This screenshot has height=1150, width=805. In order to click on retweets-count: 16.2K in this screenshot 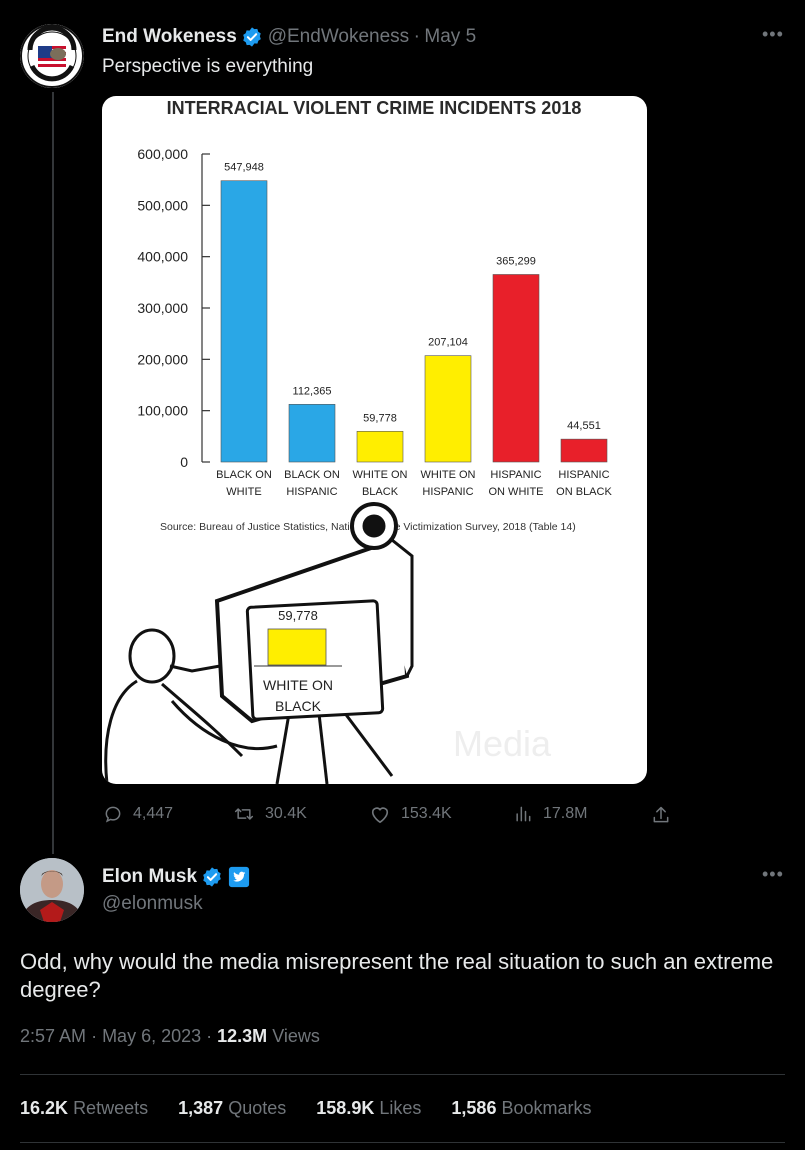, I will do `click(44, 1108)`.